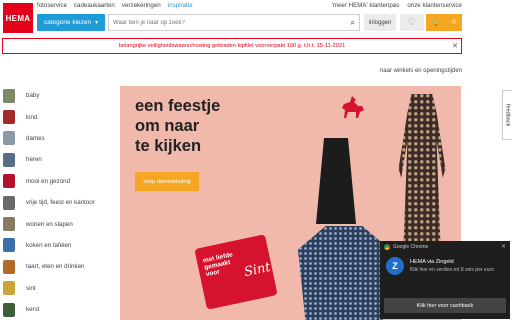  Describe the element at coordinates (141, 5) in the screenshot. I see `nav-verzekeringen: verzekeringen` at that location.